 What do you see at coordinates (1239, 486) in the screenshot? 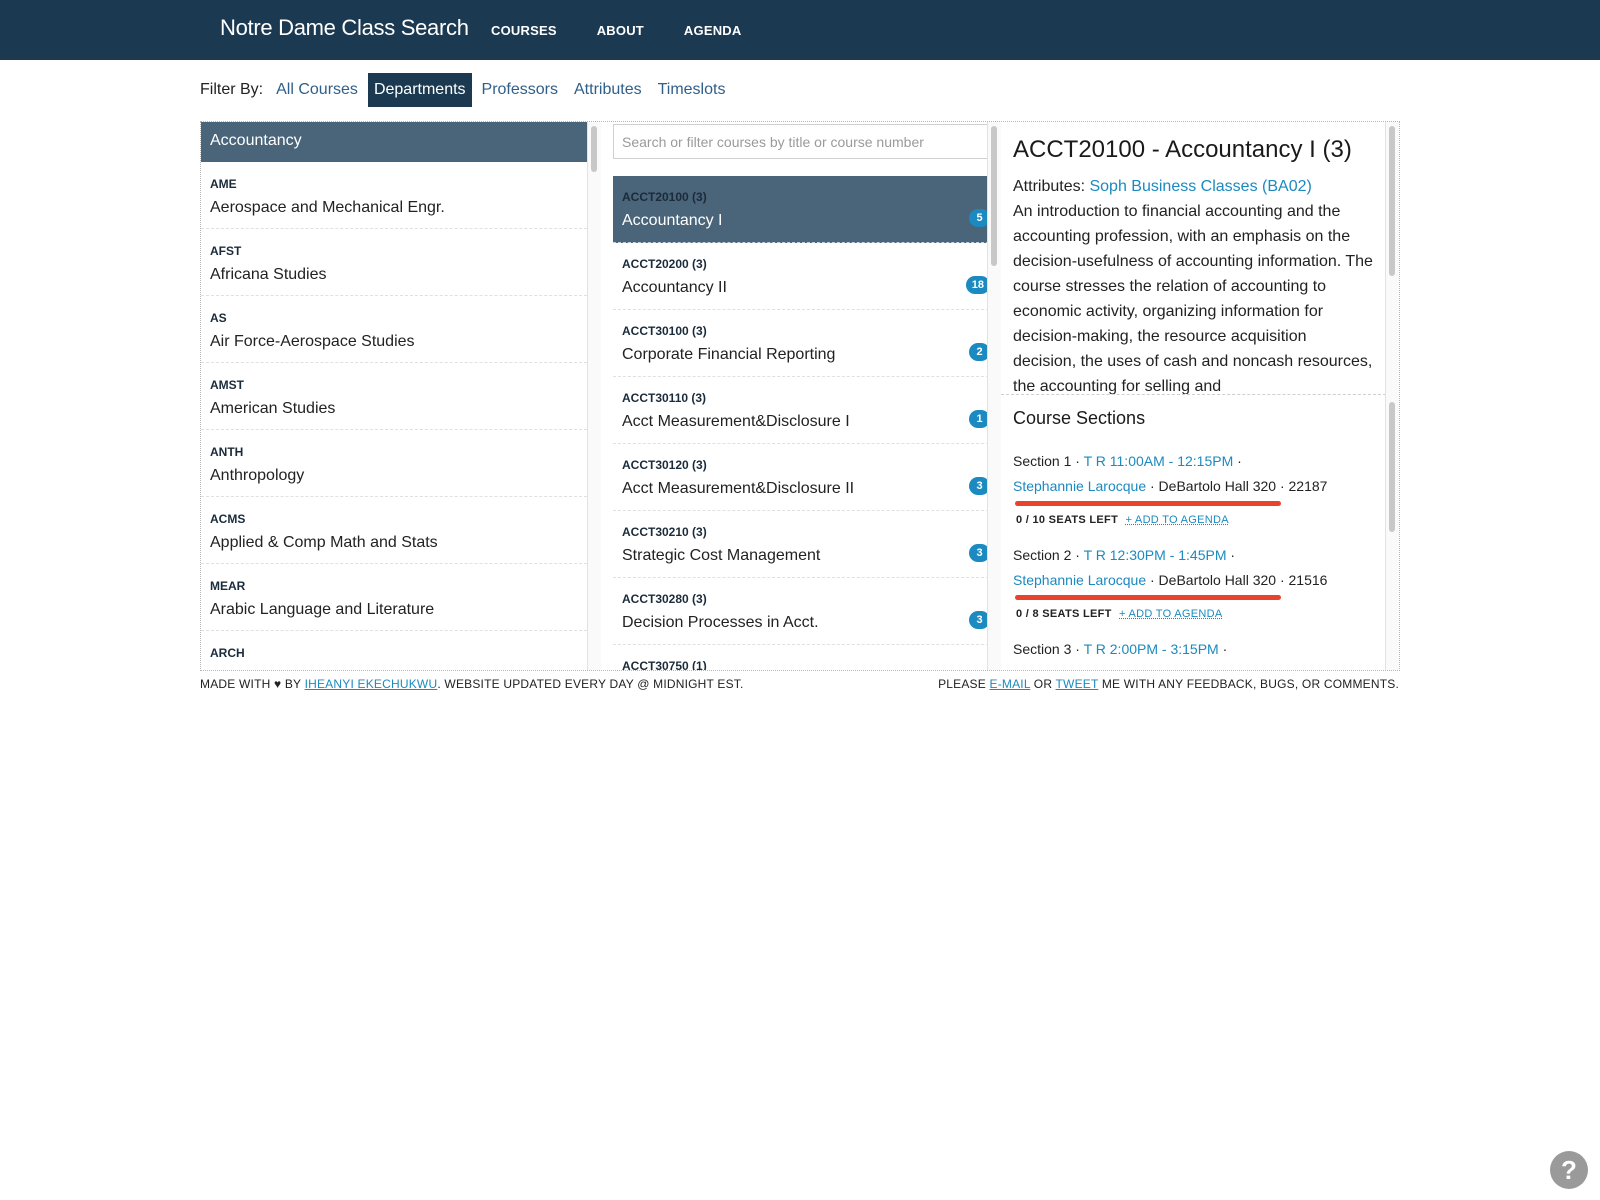
I see `section-location: · DeBartolo Hall 320 · 22187` at bounding box center [1239, 486].